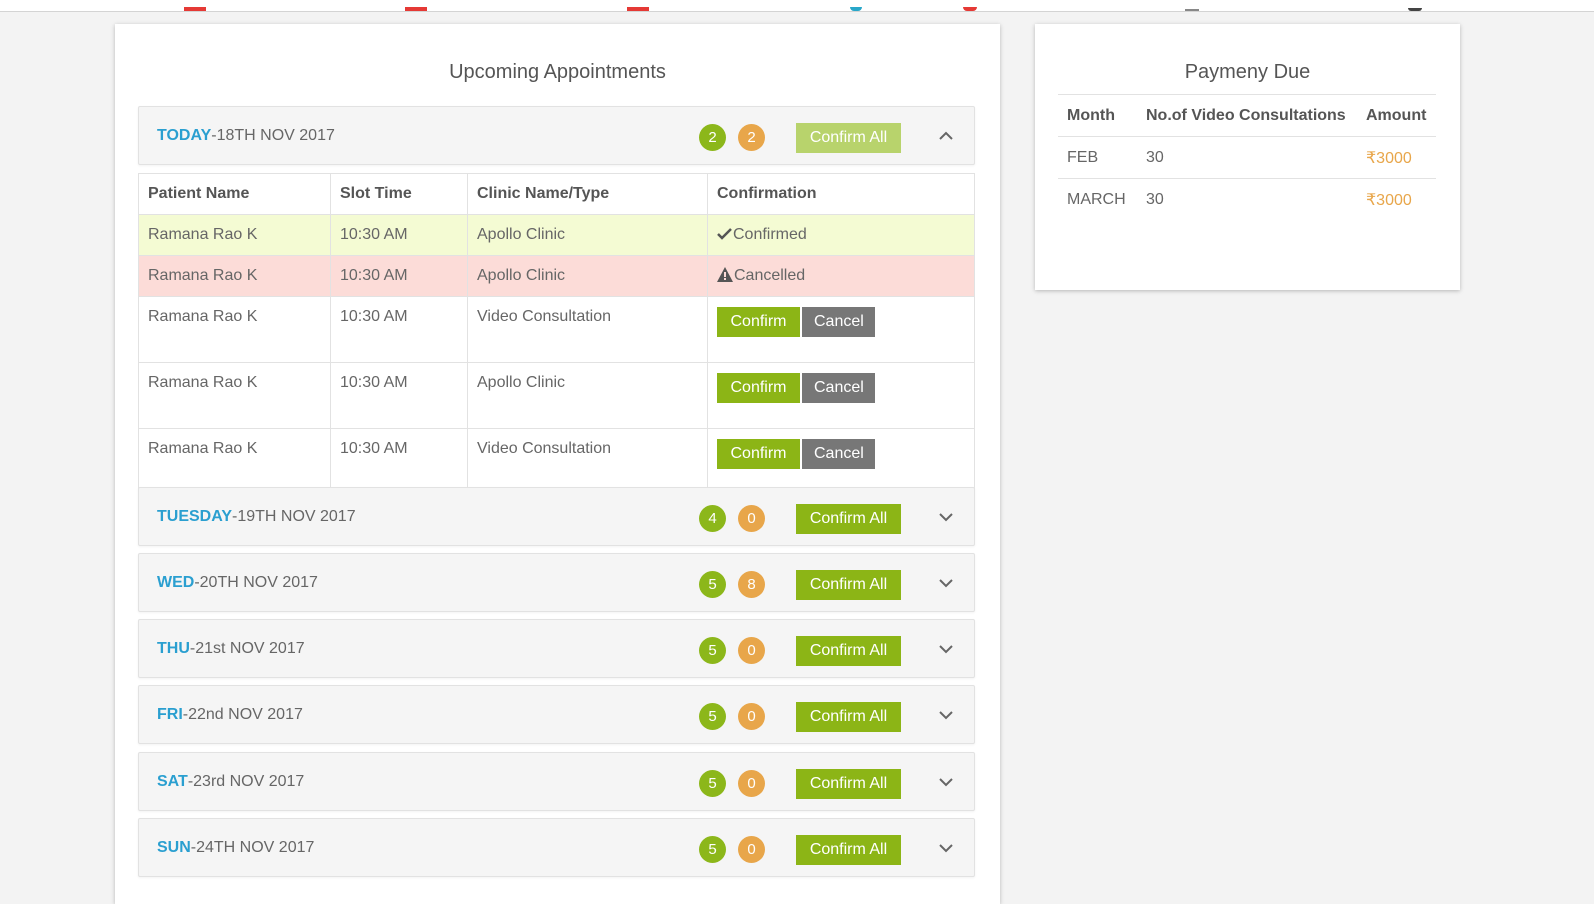 The width and height of the screenshot is (1594, 904). What do you see at coordinates (237, 582) in the screenshot?
I see `day-label: WED-20TH NOV 2017` at bounding box center [237, 582].